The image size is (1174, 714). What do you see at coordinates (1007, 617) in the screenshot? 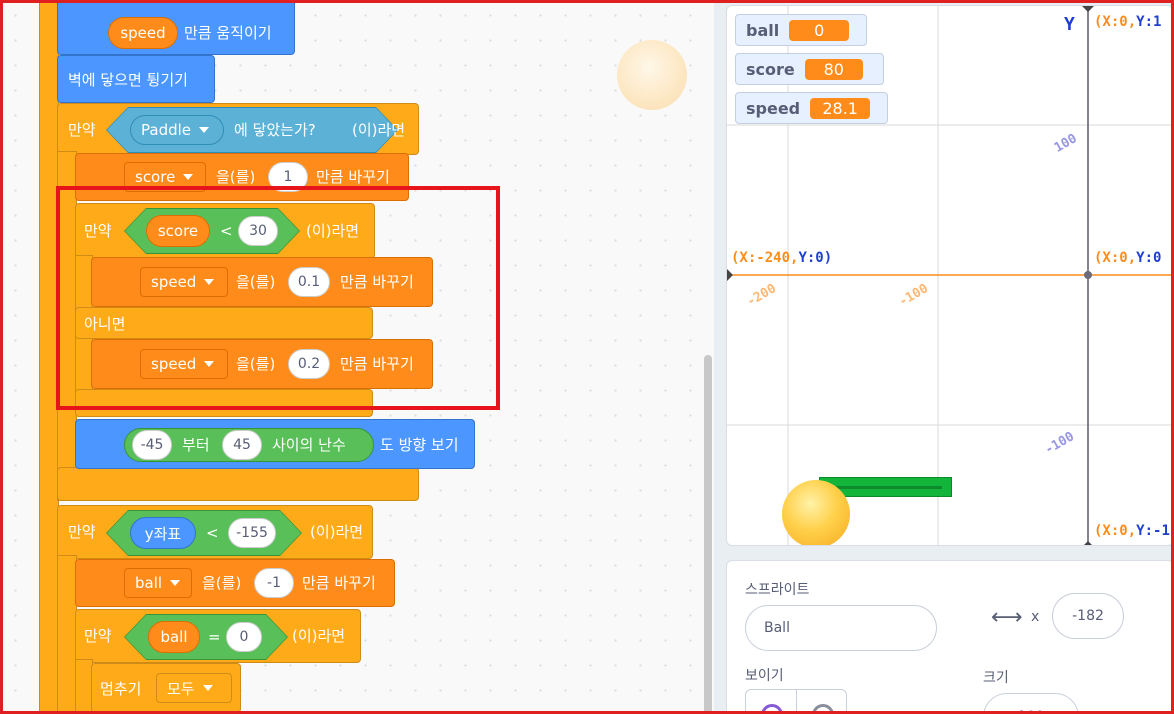
I see `x-arrow-icon: ⟷` at bounding box center [1007, 617].